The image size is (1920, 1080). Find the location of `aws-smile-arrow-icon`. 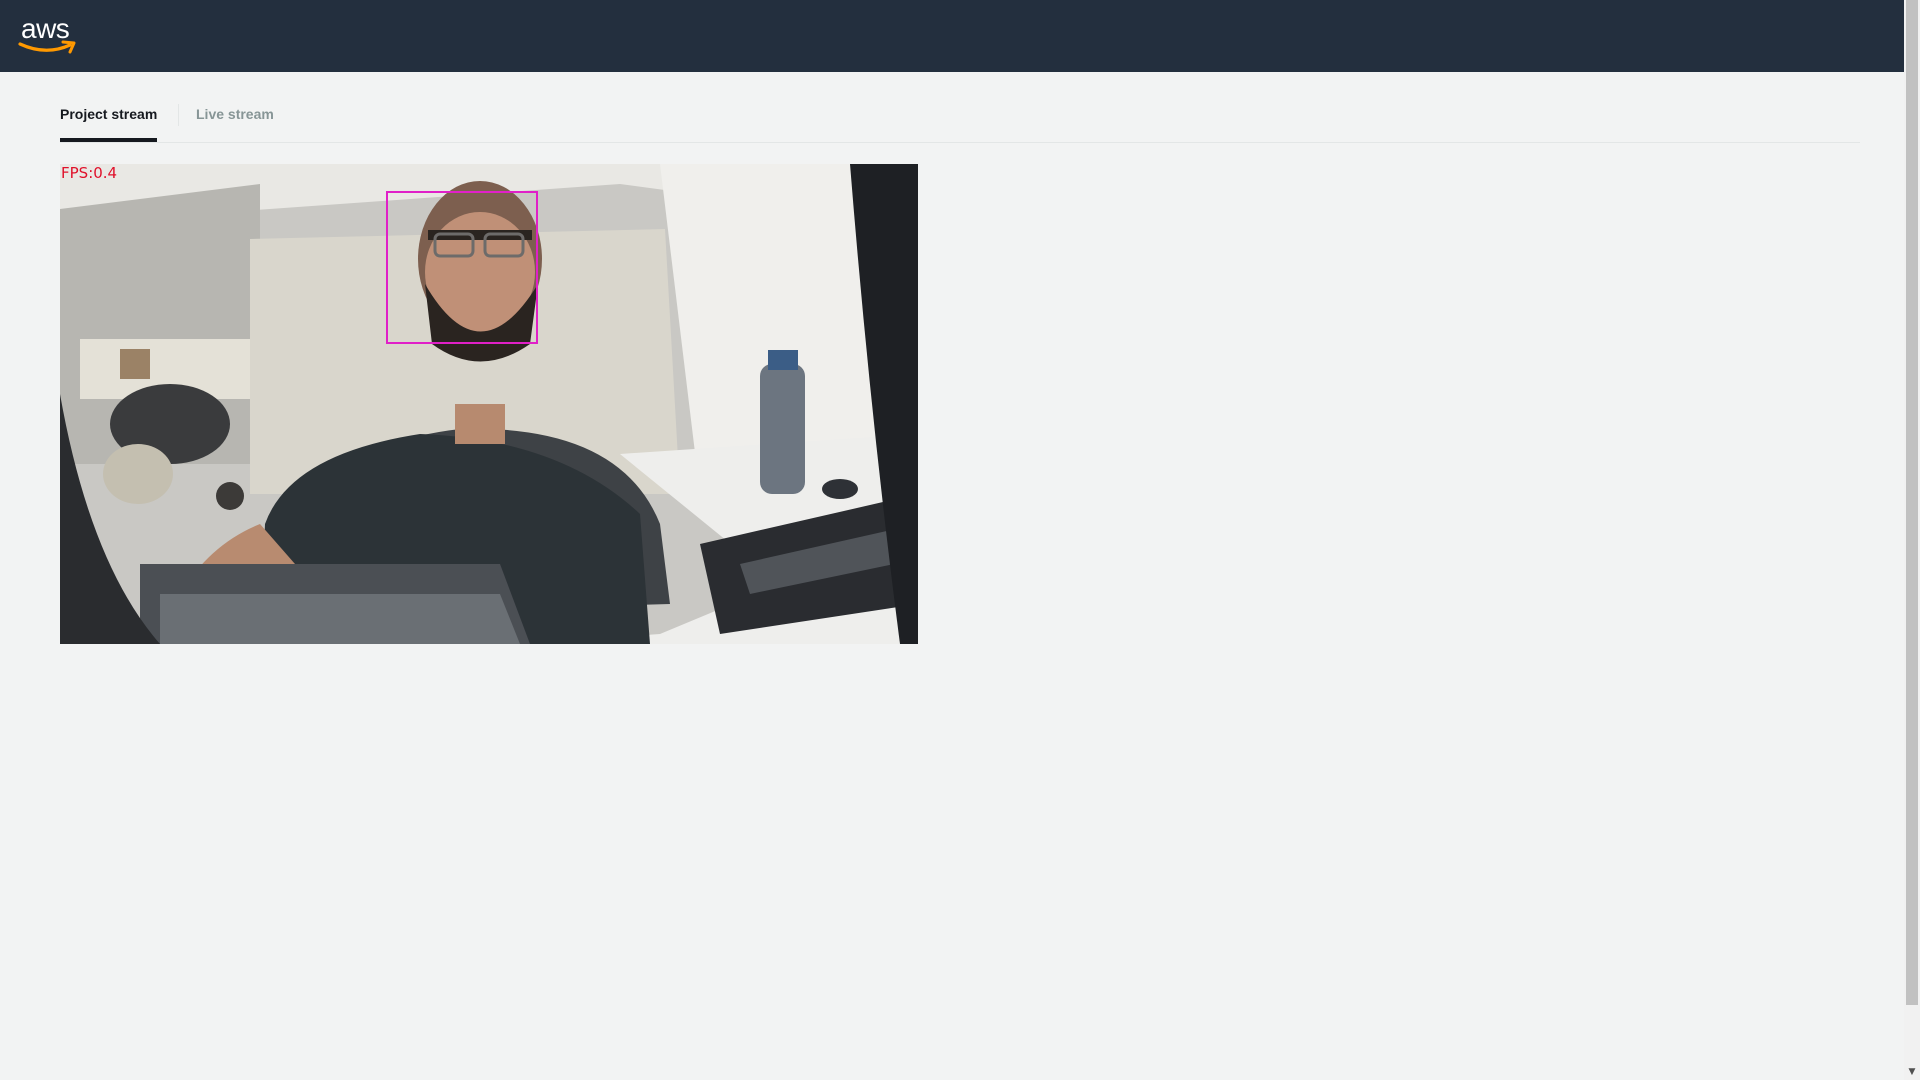

aws-smile-arrow-icon is located at coordinates (47, 47).